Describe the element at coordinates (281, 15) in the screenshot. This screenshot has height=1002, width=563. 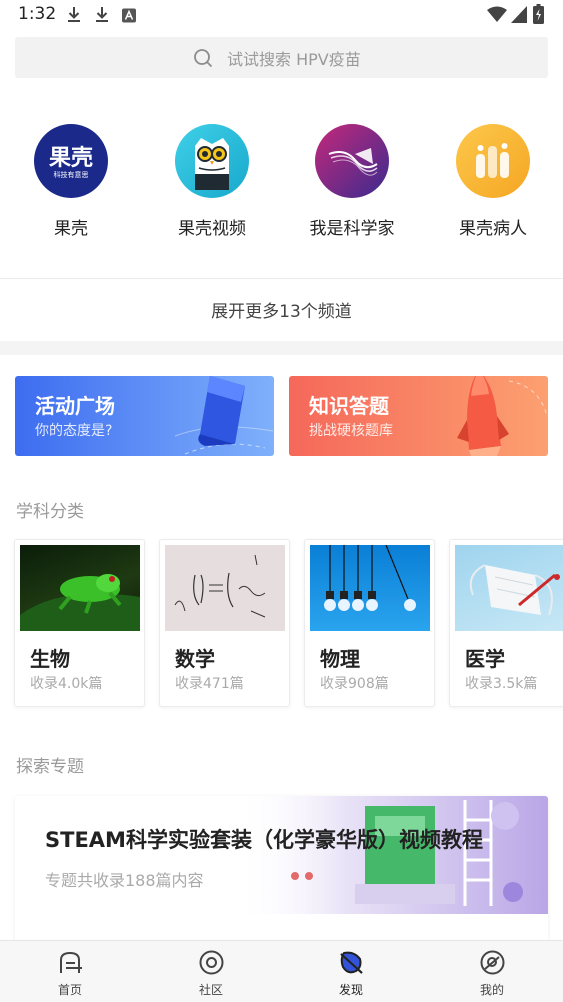
I see `status-bar: 1:32` at that location.